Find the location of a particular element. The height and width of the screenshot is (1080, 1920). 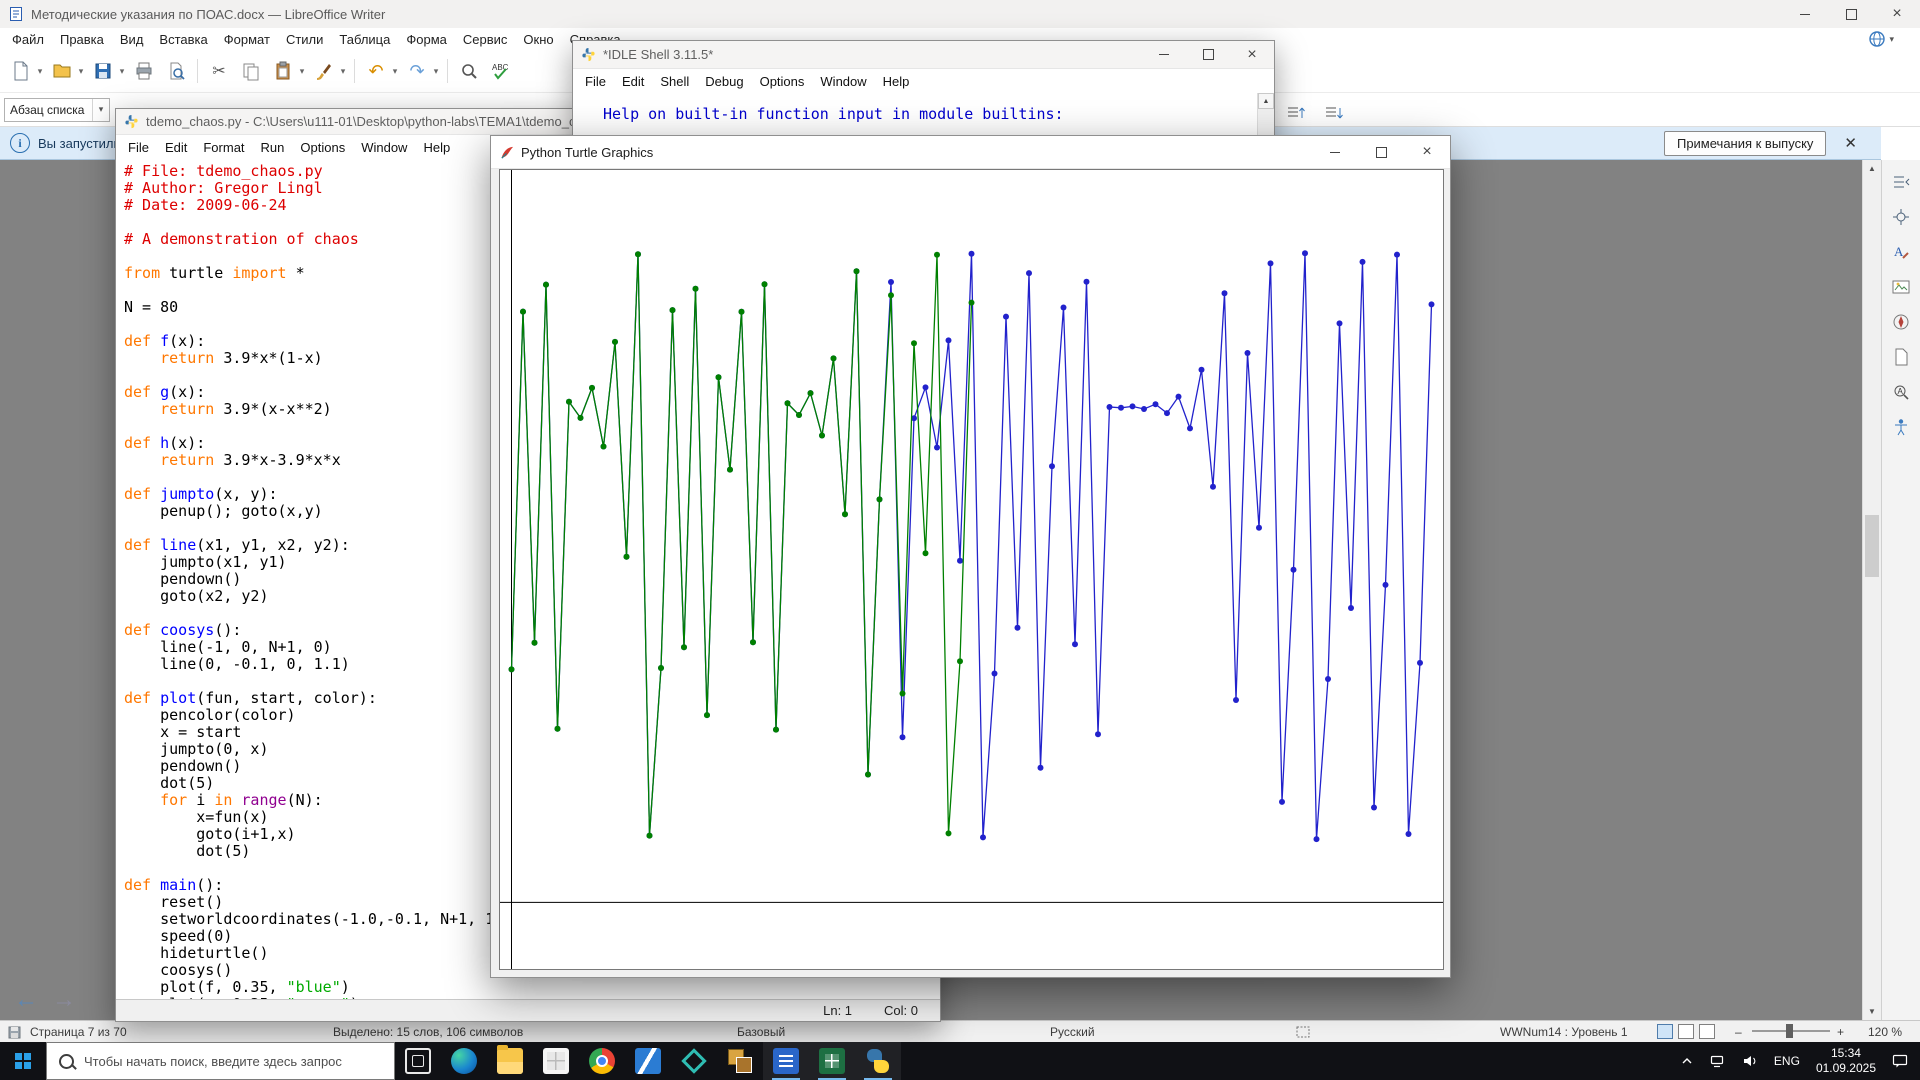

scroll-up-icon: ▲ is located at coordinates (1872, 168).